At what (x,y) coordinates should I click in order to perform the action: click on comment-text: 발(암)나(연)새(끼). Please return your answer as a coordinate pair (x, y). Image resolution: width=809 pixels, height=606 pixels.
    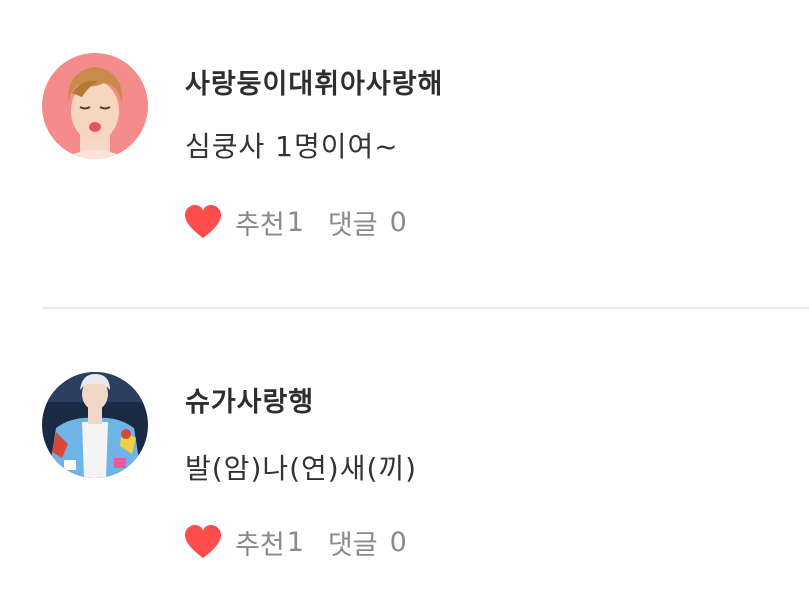
    Looking at the image, I should click on (301, 468).